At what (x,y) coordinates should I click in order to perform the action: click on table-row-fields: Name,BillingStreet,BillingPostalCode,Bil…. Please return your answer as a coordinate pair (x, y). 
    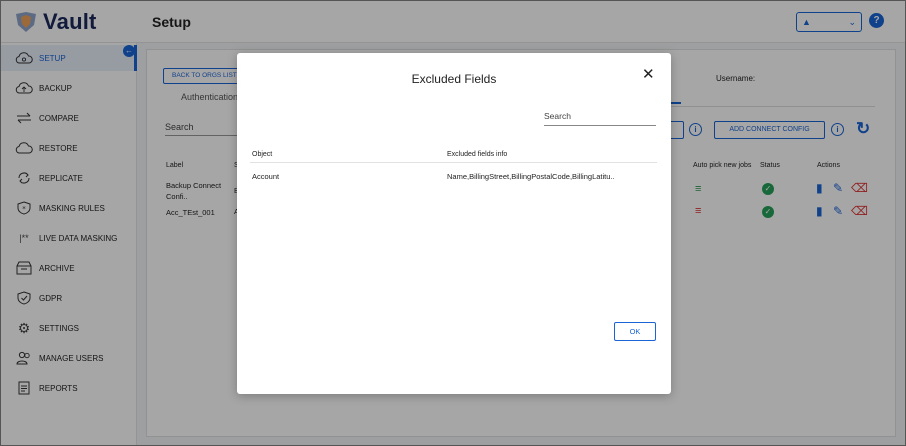
    Looking at the image, I should click on (531, 176).